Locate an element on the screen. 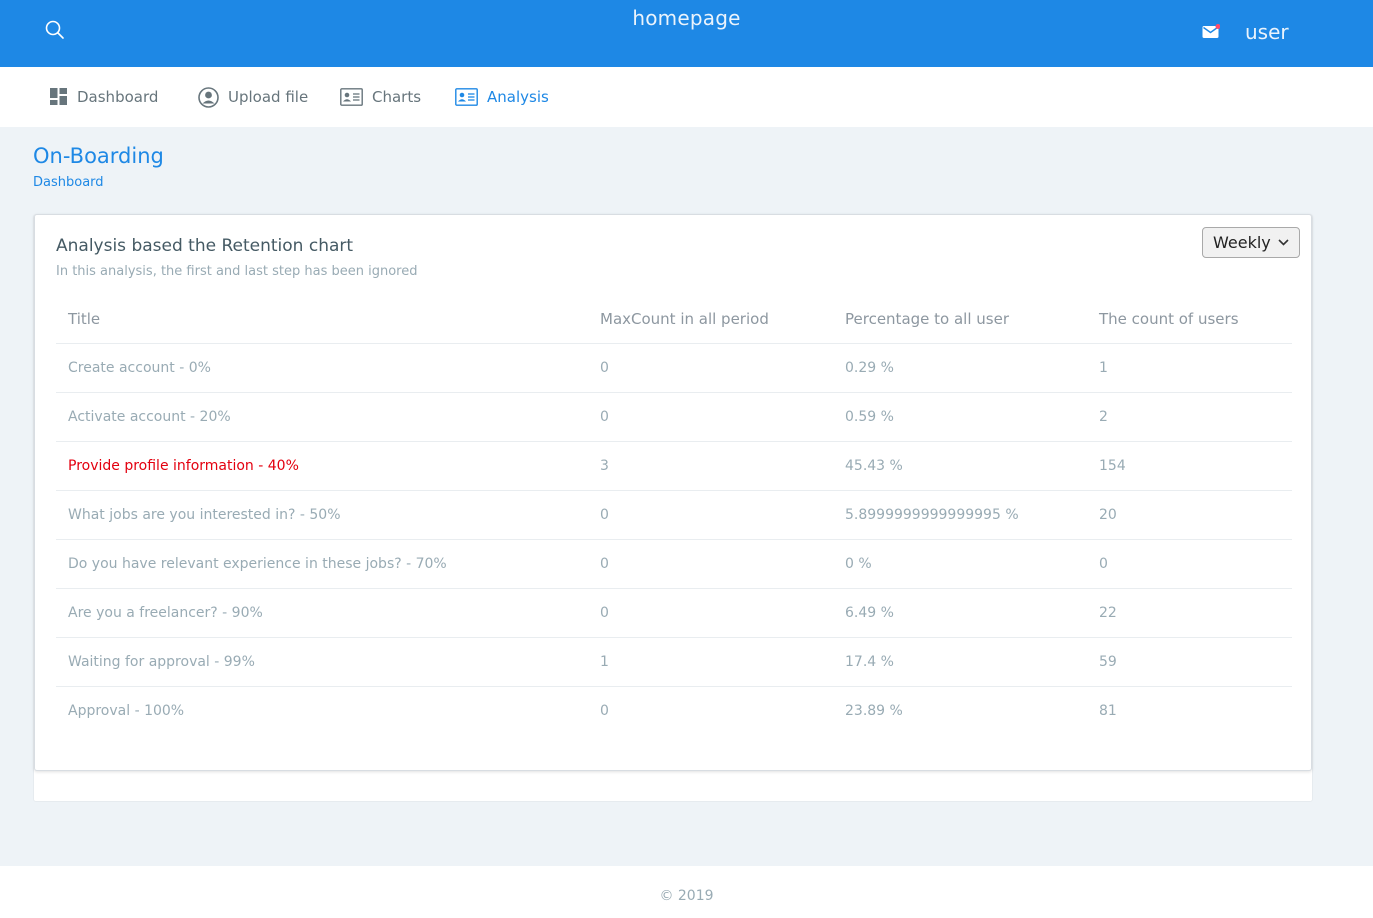  table-cell: 3 is located at coordinates (710, 466).